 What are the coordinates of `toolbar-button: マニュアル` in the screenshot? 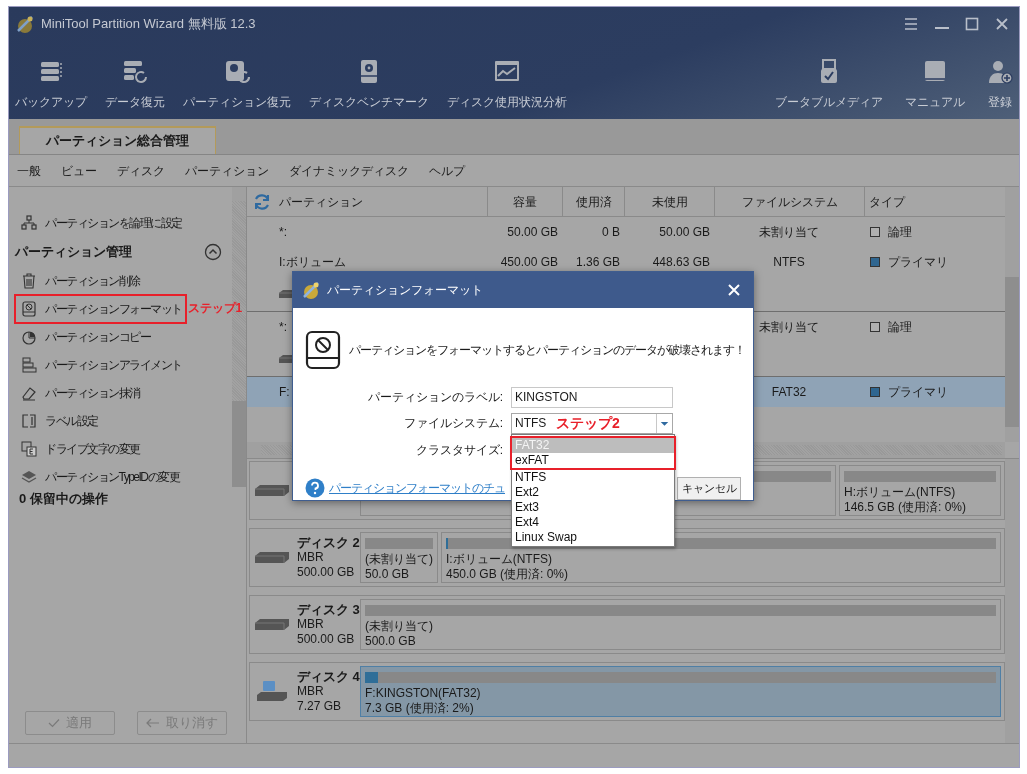 It's located at (935, 85).